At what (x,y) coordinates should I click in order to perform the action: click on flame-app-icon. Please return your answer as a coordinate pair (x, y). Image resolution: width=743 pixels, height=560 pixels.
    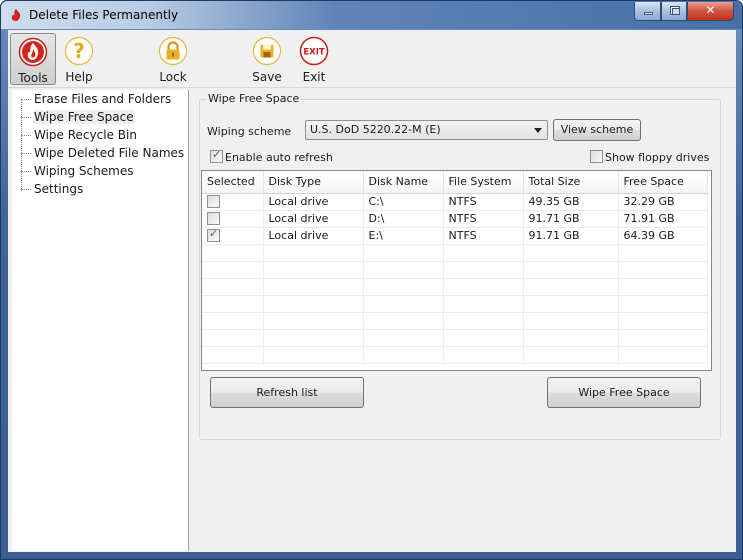
    Looking at the image, I should click on (16, 15).